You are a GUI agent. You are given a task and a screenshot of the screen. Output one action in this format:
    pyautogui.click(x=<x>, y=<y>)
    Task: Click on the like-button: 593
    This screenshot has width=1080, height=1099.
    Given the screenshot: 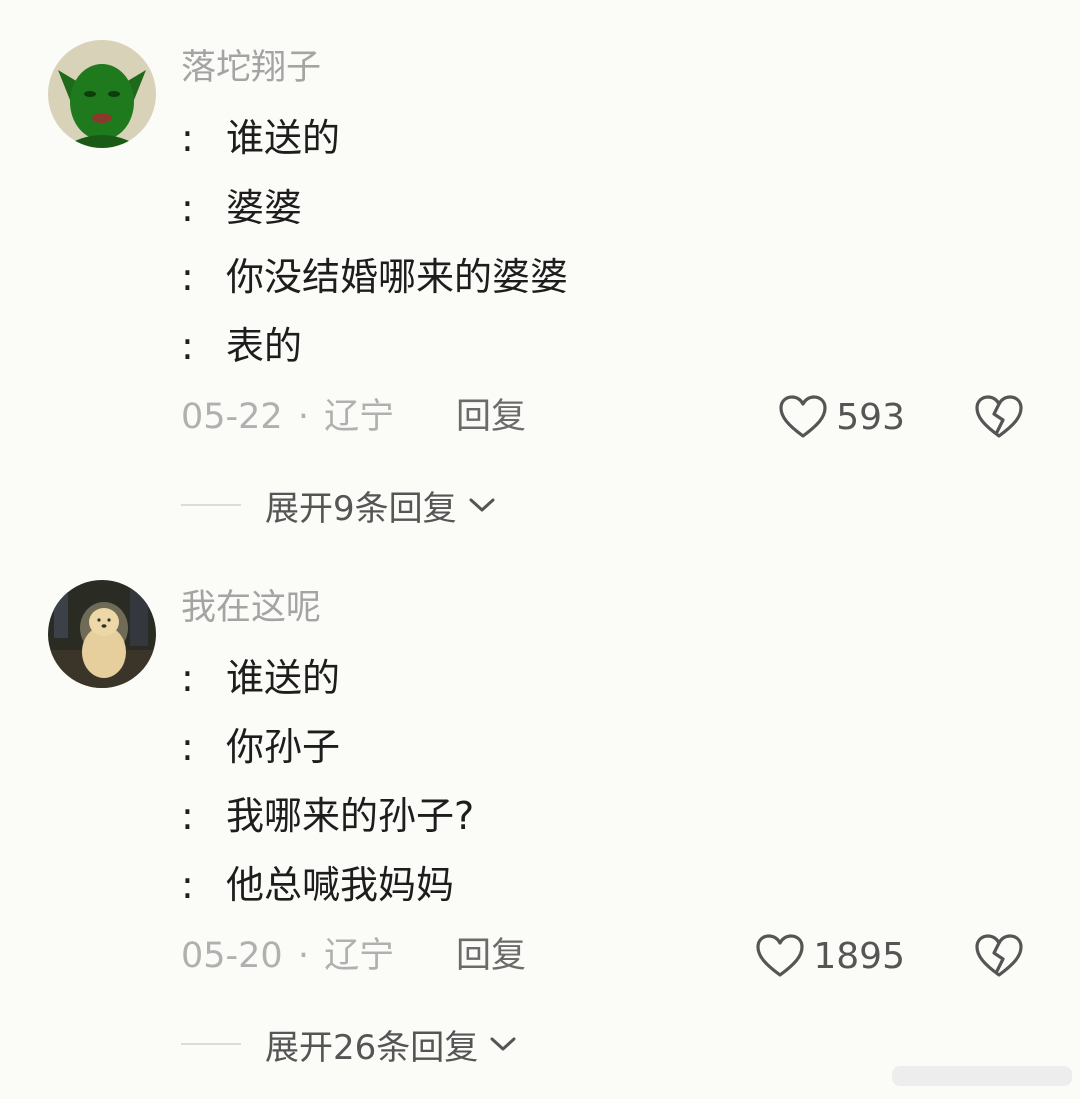 What is the action you would take?
    pyautogui.click(x=841, y=417)
    